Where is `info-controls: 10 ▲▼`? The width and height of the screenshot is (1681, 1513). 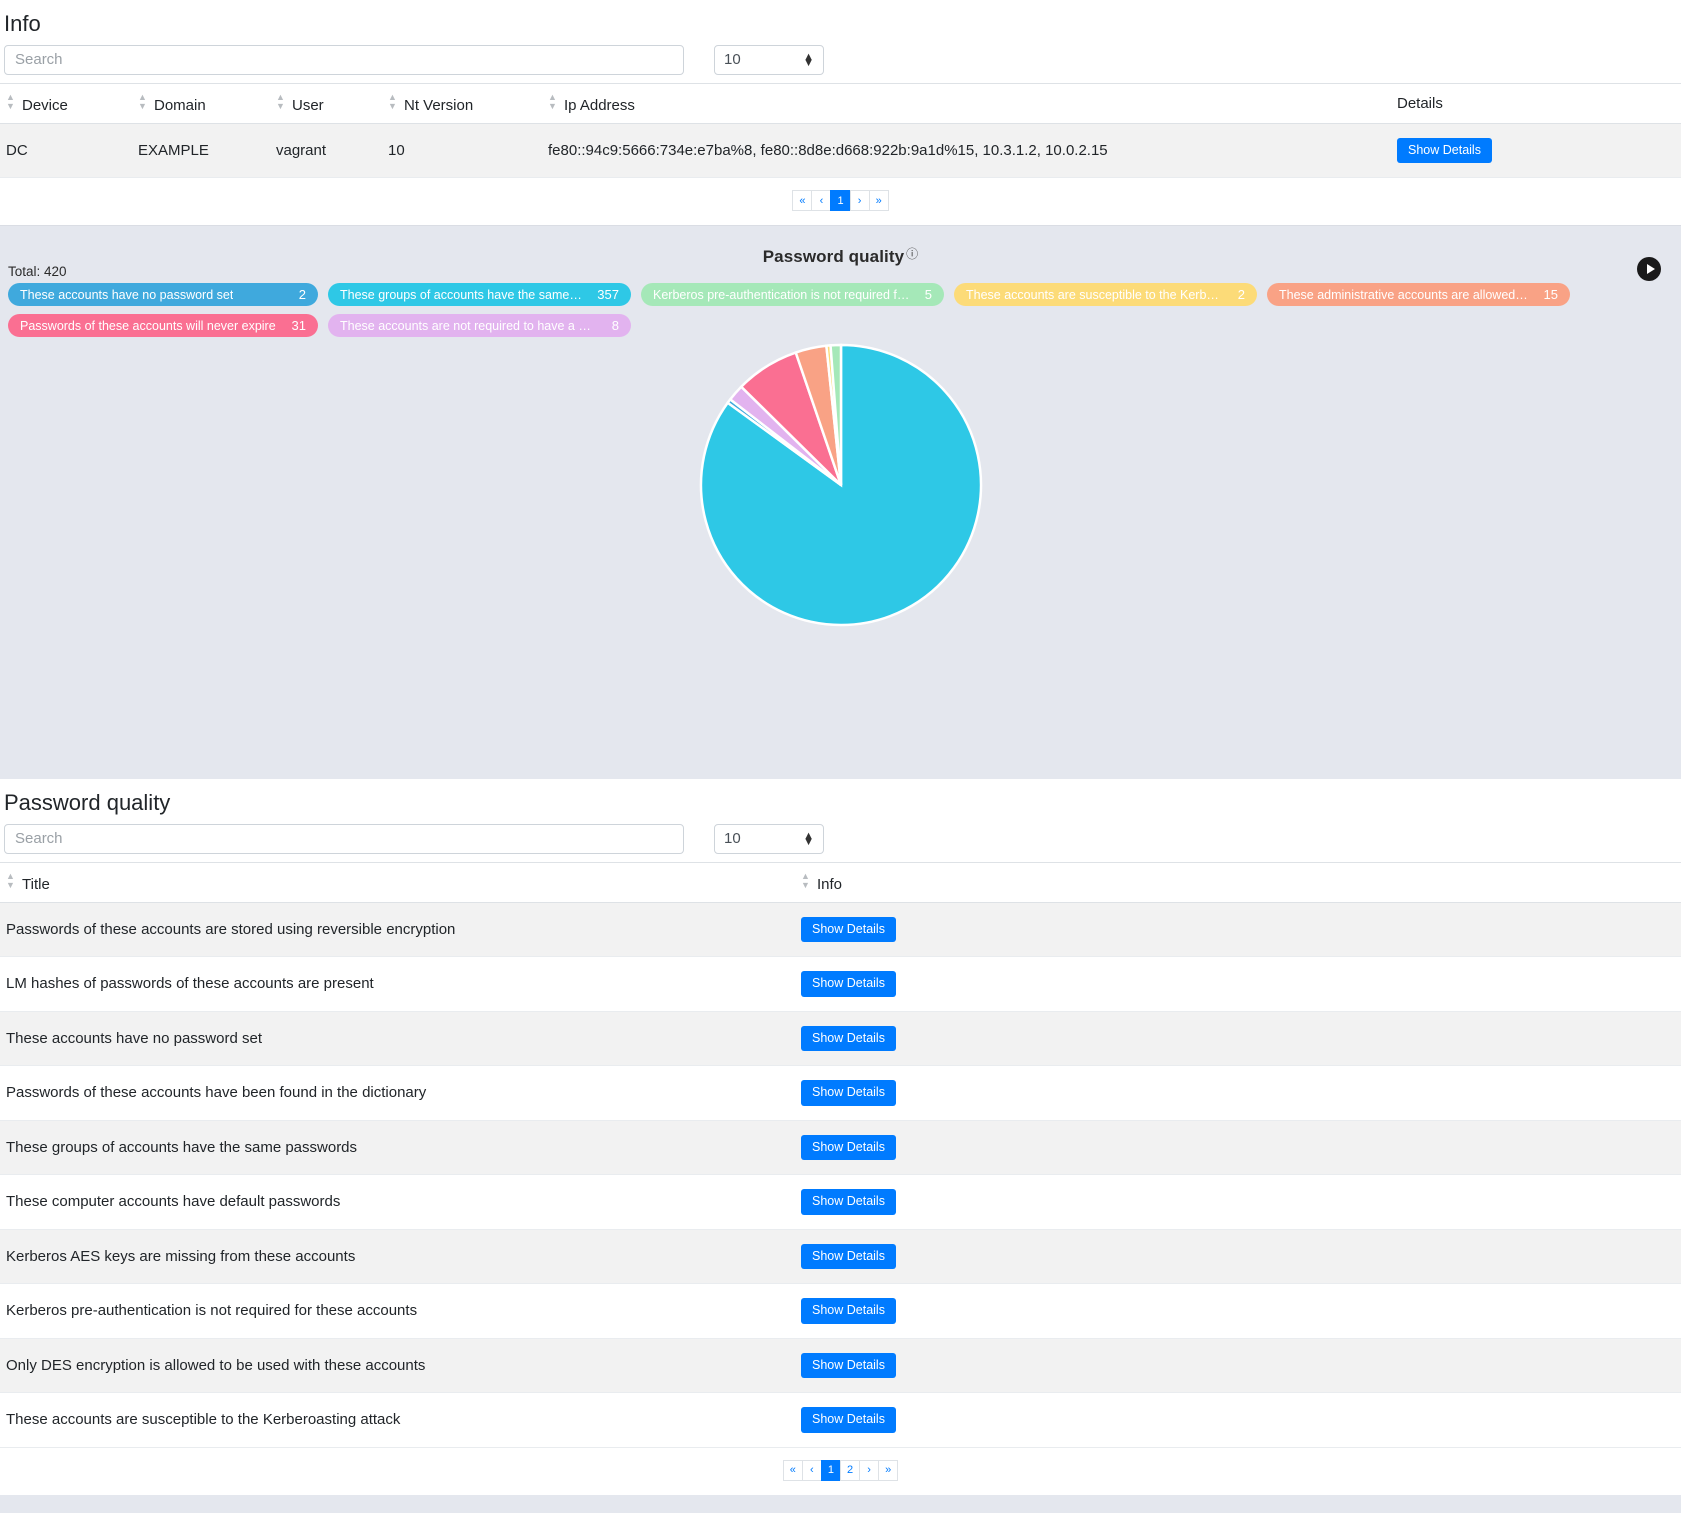 info-controls: 10 ▲▼ is located at coordinates (840, 63).